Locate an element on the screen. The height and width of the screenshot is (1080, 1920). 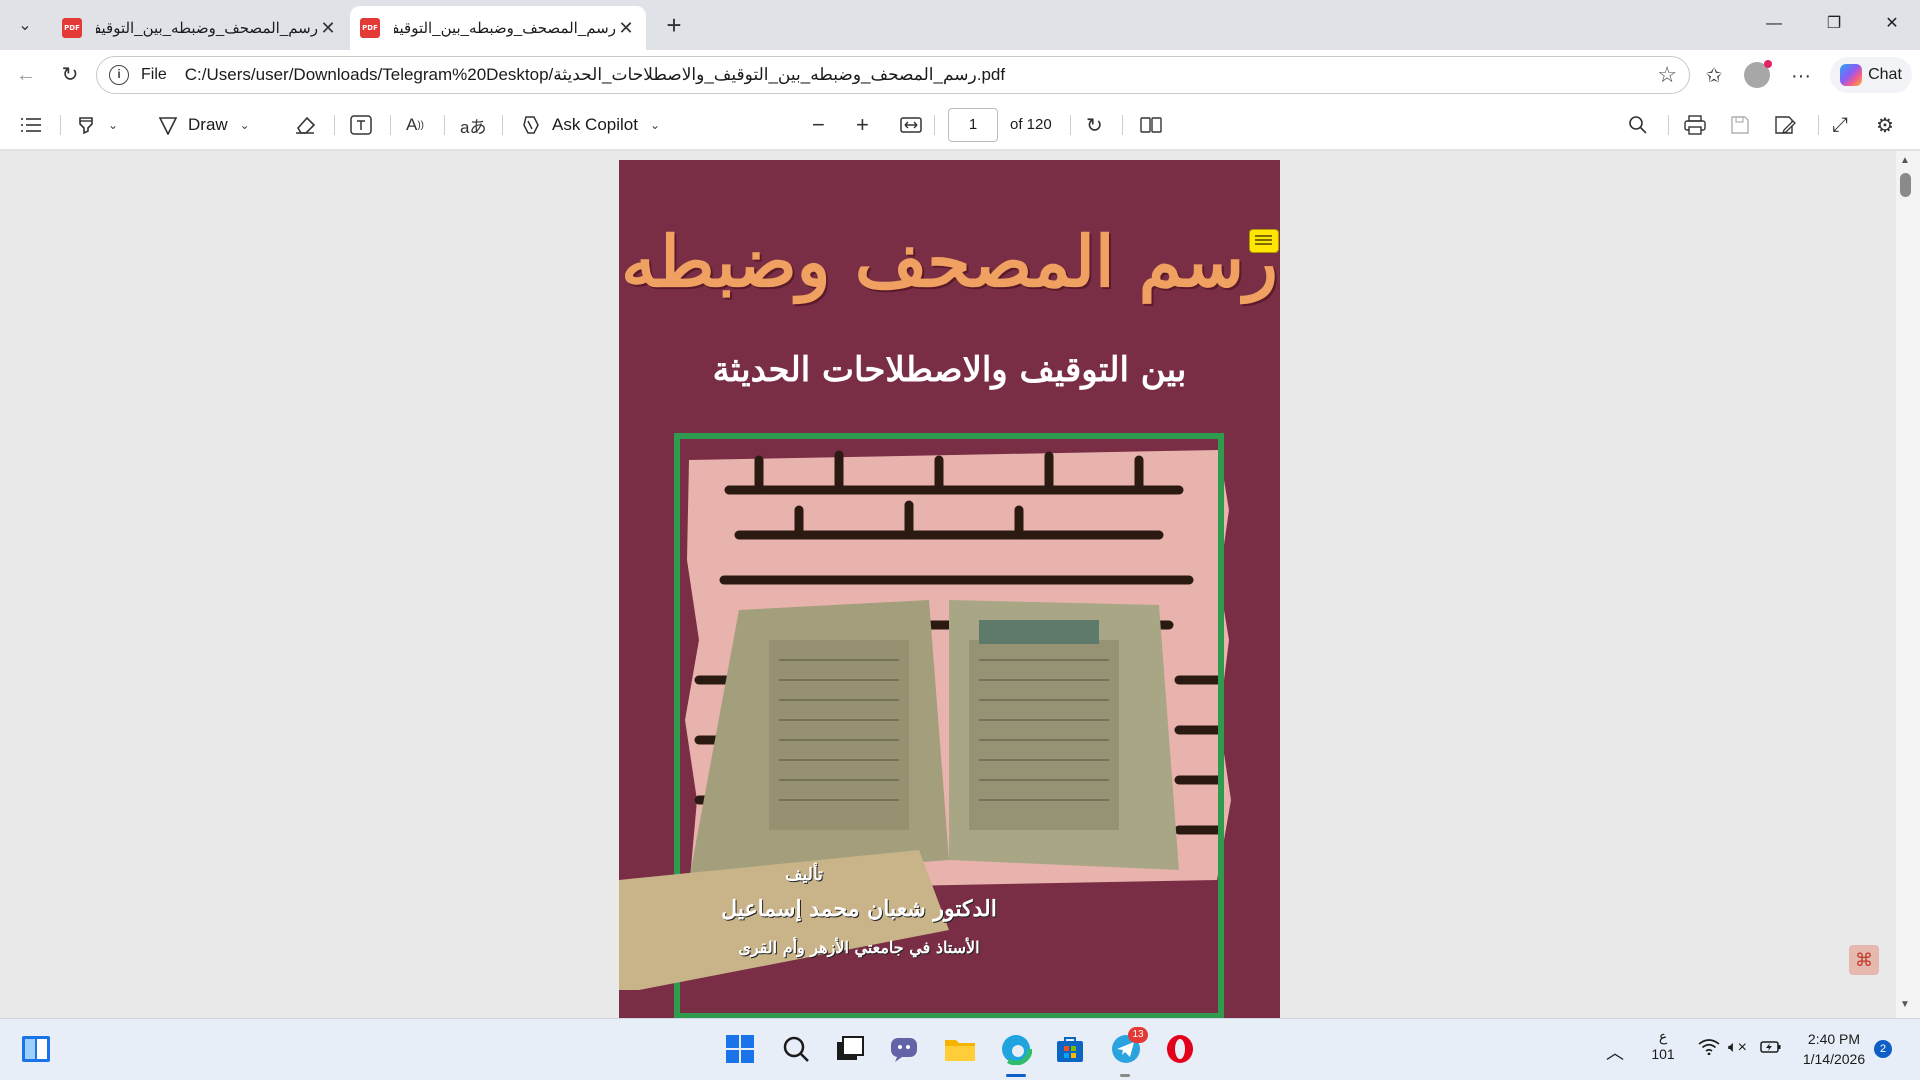
teams-chat-icon is located at coordinates (904, 1049).